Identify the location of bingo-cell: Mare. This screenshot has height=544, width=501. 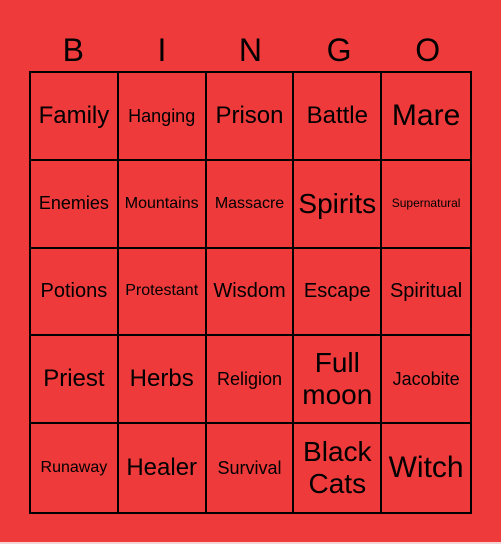
(426, 117).